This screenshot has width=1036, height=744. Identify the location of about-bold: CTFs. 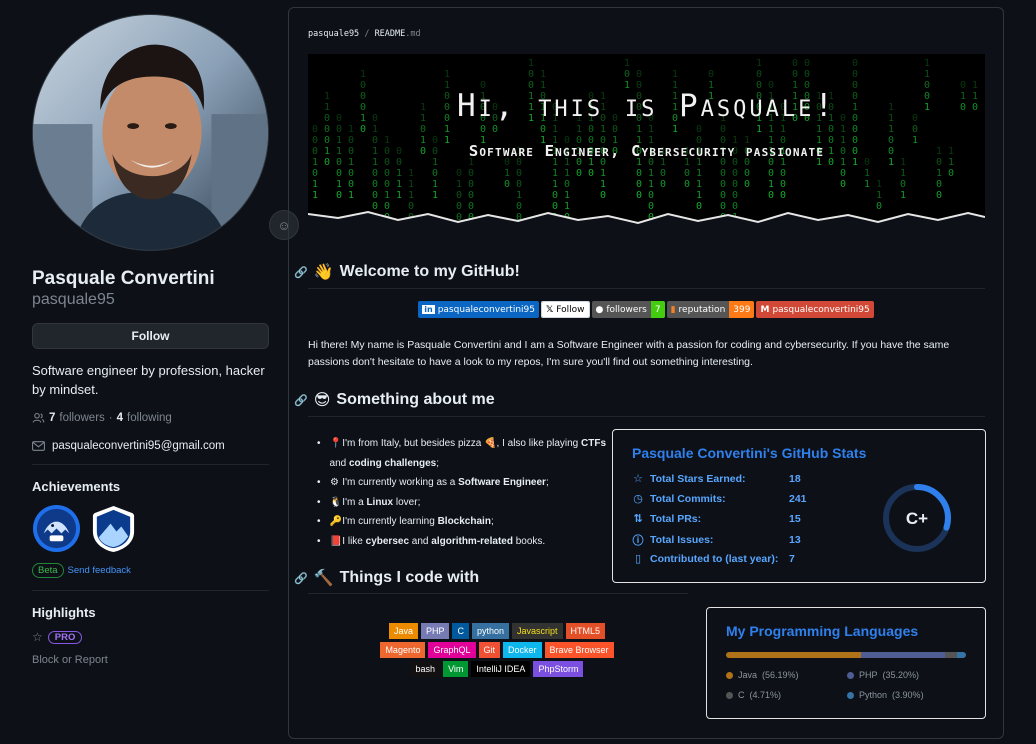
(594, 443).